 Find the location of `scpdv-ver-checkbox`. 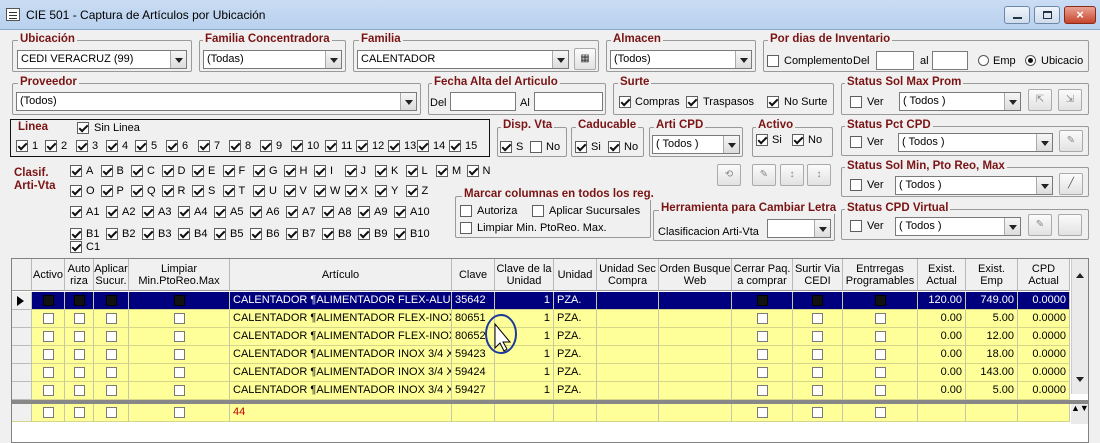

scpdv-ver-checkbox is located at coordinates (856, 226).